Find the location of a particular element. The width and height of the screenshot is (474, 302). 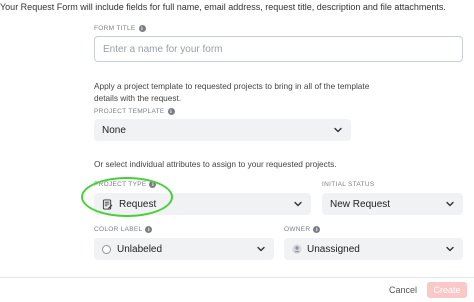

owner-label-text: OWNER is located at coordinates (297, 229).